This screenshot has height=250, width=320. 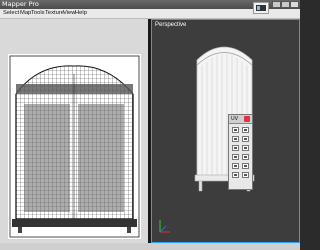 What do you see at coordinates (276, 4) in the screenshot?
I see `minimize-button` at bounding box center [276, 4].